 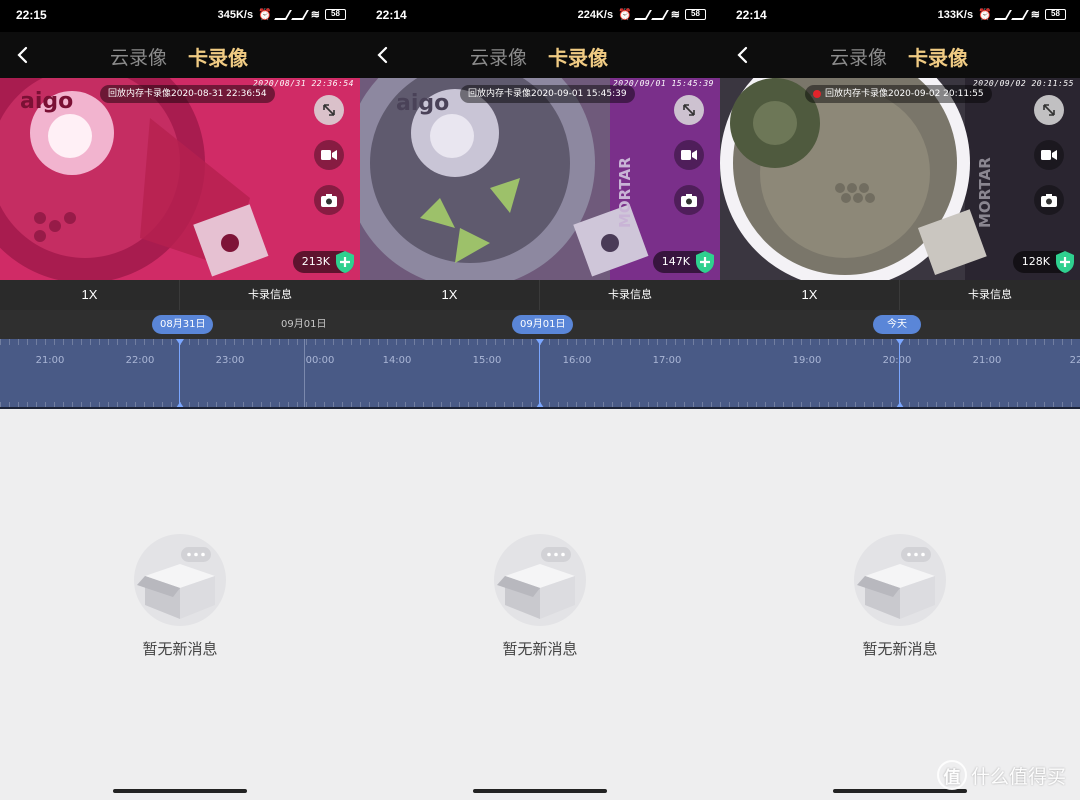 I want to click on status-icons: 345K/s ⏰ ≋ 58, so click(x=282, y=14).